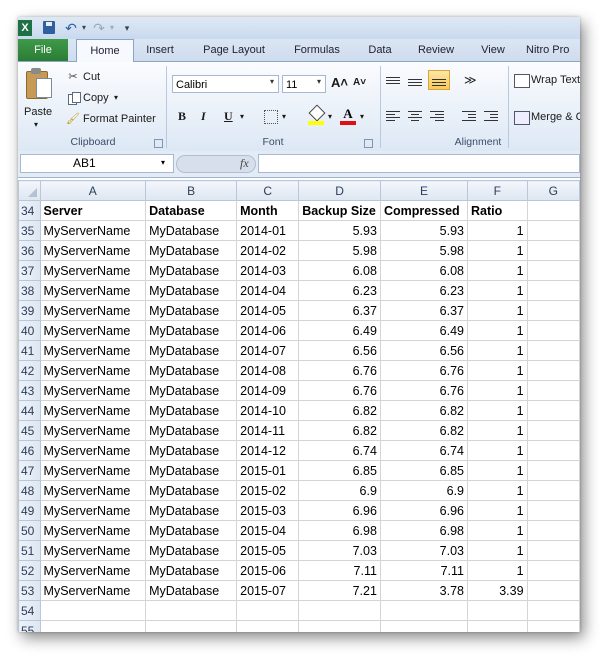  What do you see at coordinates (29, 626) in the screenshot?
I see `row-header: 55` at bounding box center [29, 626].